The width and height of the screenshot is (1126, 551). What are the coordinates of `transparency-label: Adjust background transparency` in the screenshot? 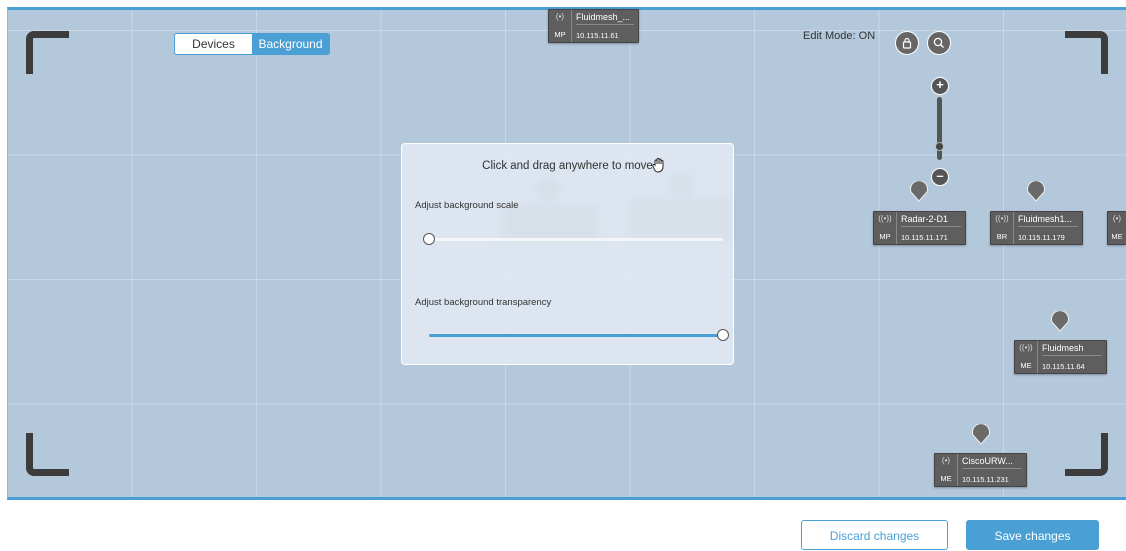 It's located at (483, 302).